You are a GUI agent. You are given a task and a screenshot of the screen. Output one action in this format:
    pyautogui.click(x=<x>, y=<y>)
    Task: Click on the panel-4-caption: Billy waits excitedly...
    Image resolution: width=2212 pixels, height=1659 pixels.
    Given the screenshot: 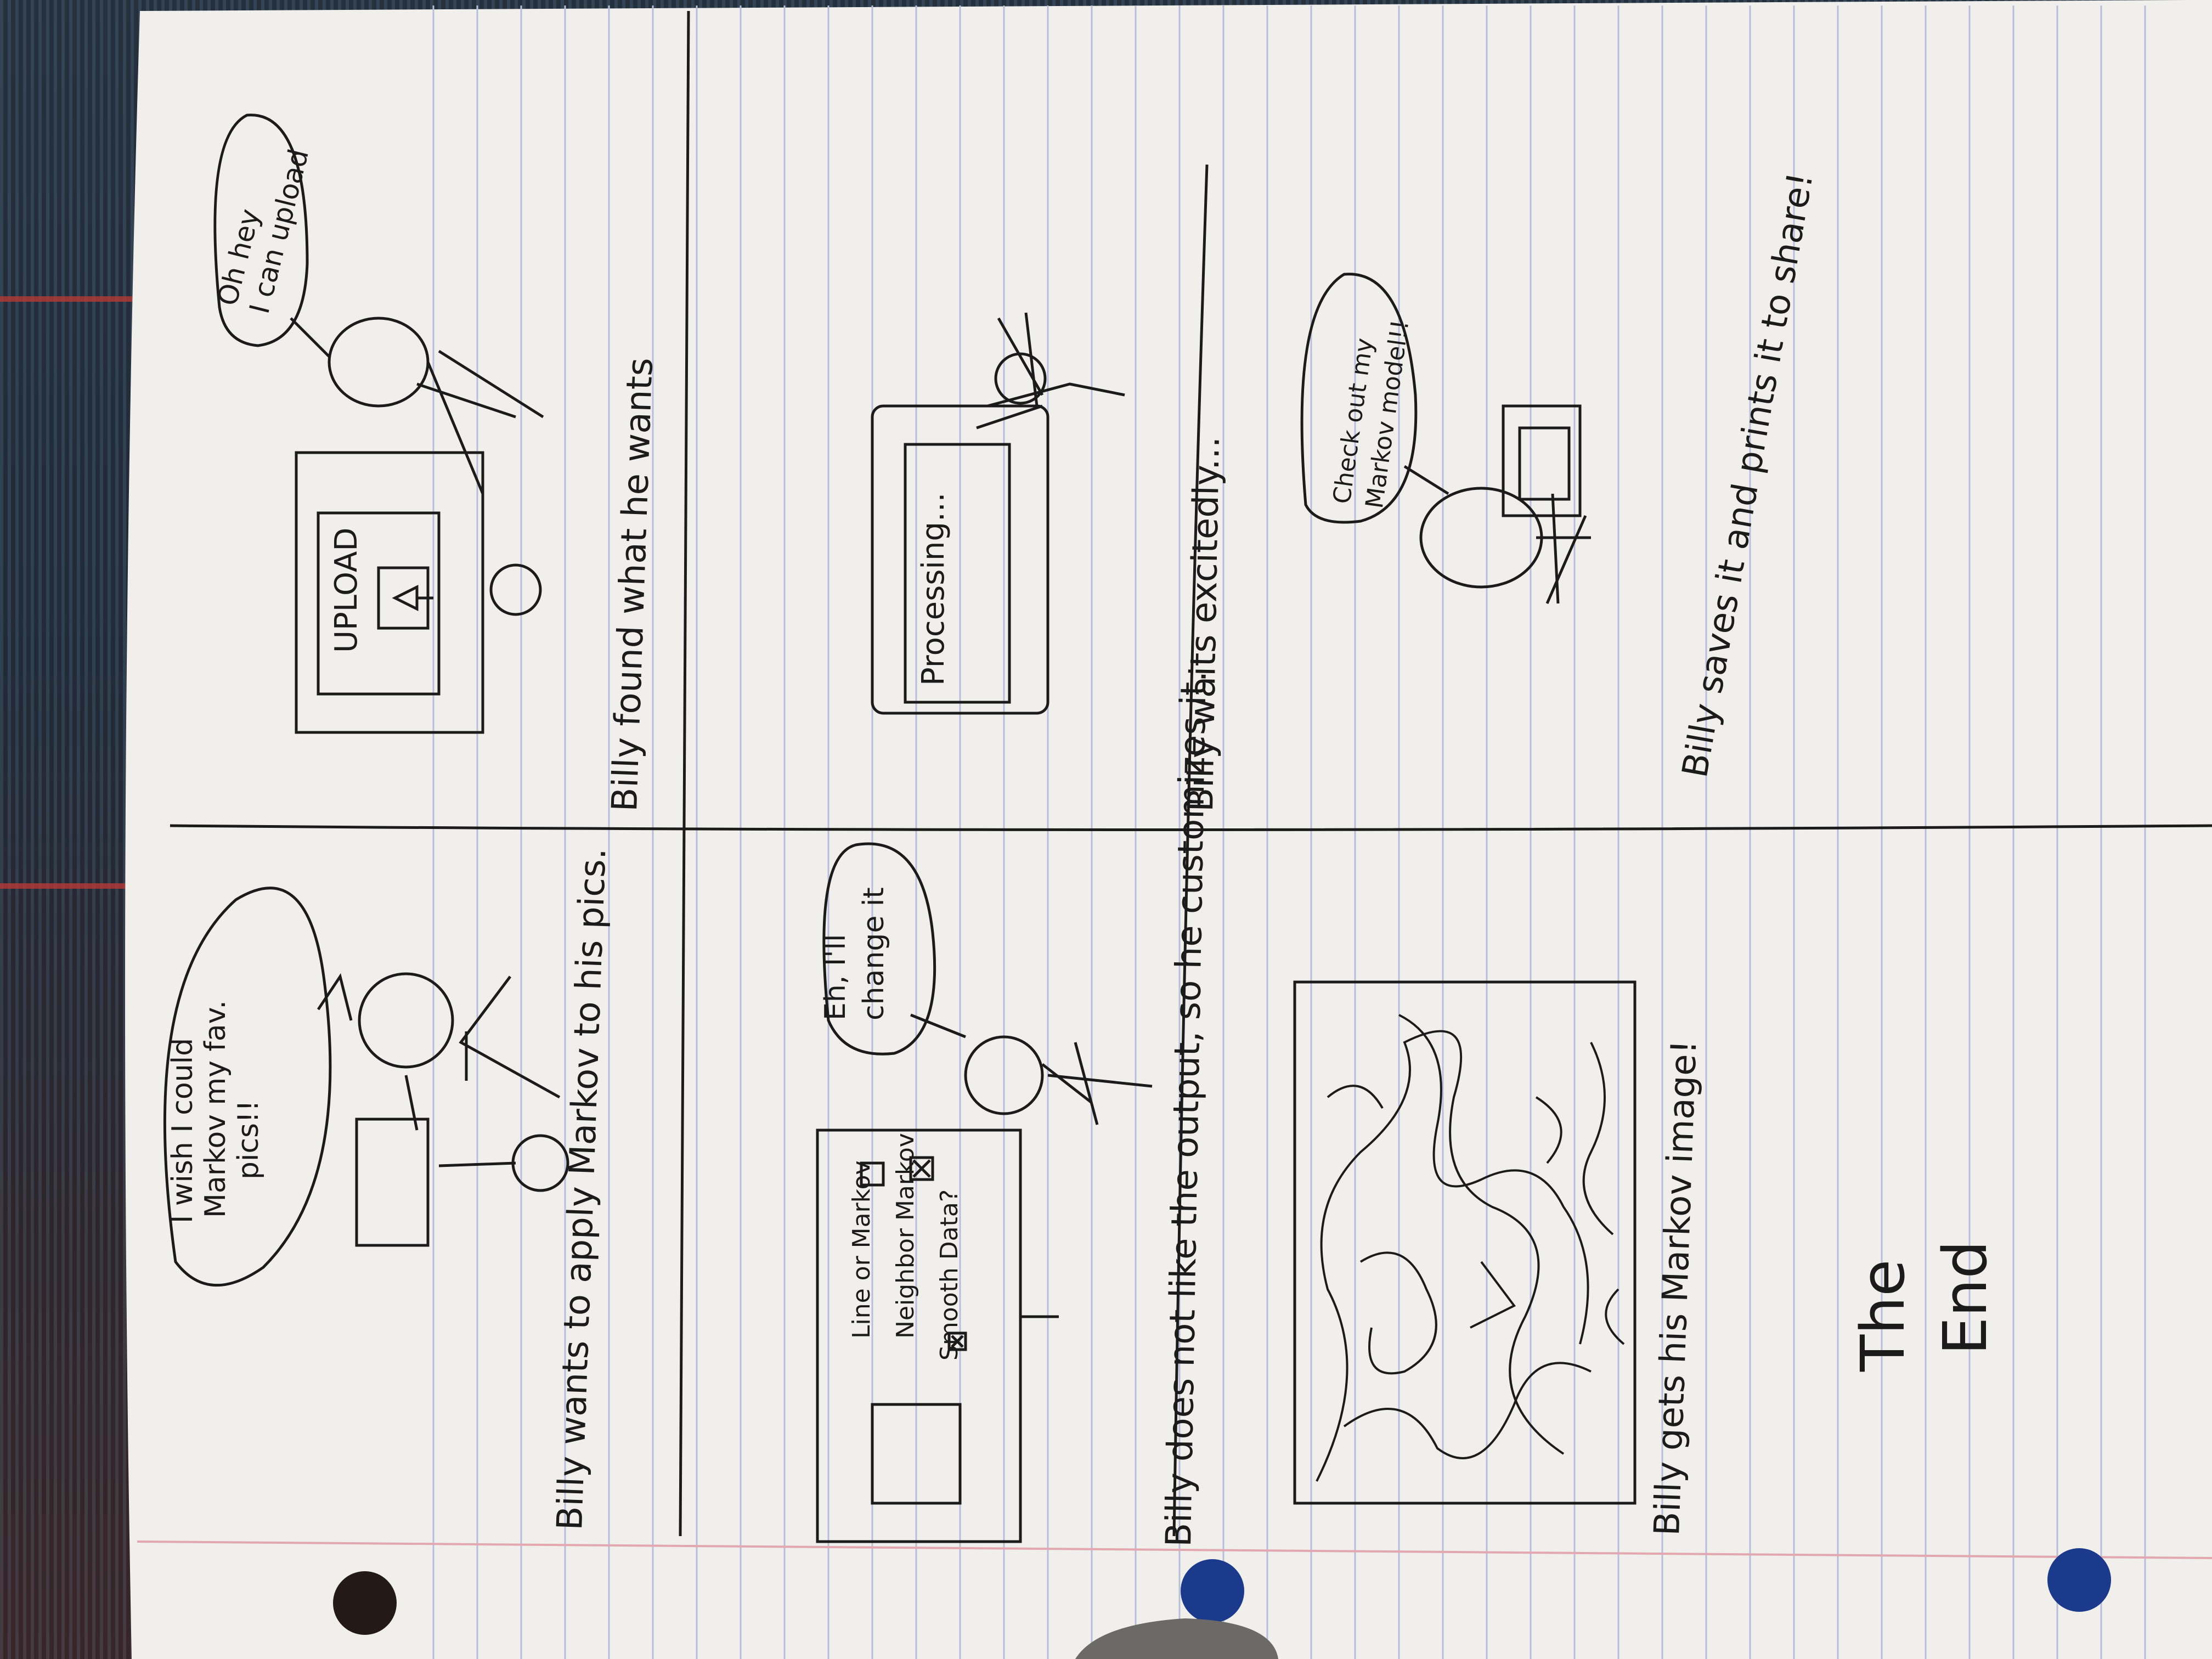 What is the action you would take?
    pyautogui.click(x=1204, y=624)
    